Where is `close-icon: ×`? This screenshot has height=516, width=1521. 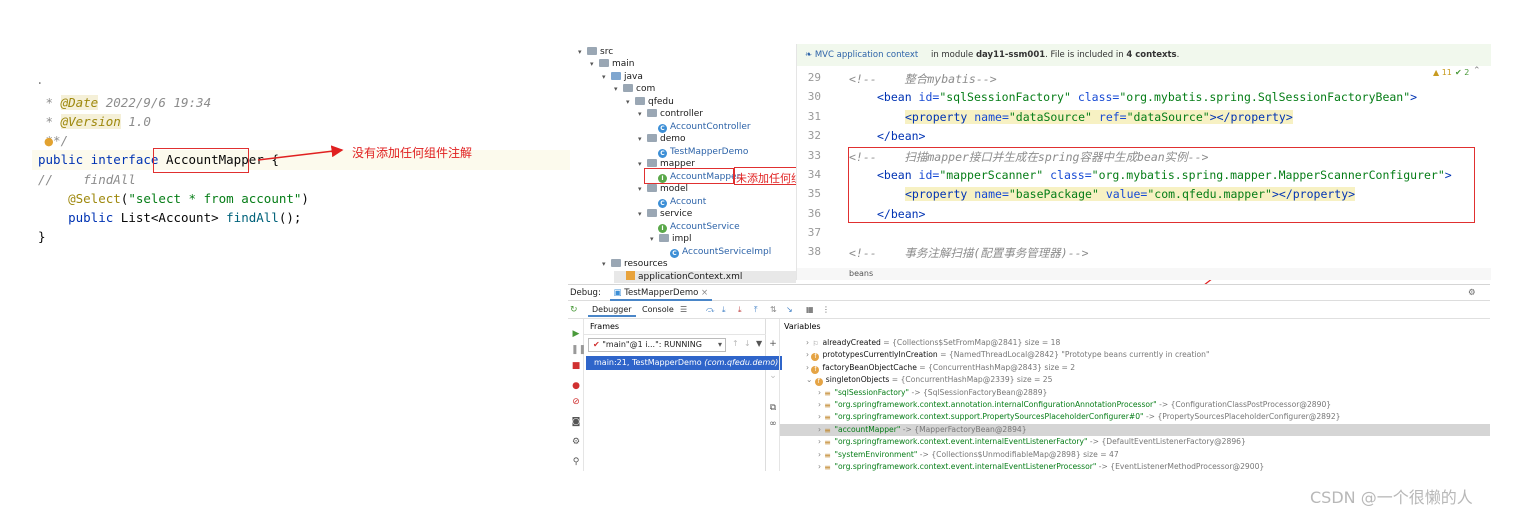
close-icon: × is located at coordinates (704, 293).